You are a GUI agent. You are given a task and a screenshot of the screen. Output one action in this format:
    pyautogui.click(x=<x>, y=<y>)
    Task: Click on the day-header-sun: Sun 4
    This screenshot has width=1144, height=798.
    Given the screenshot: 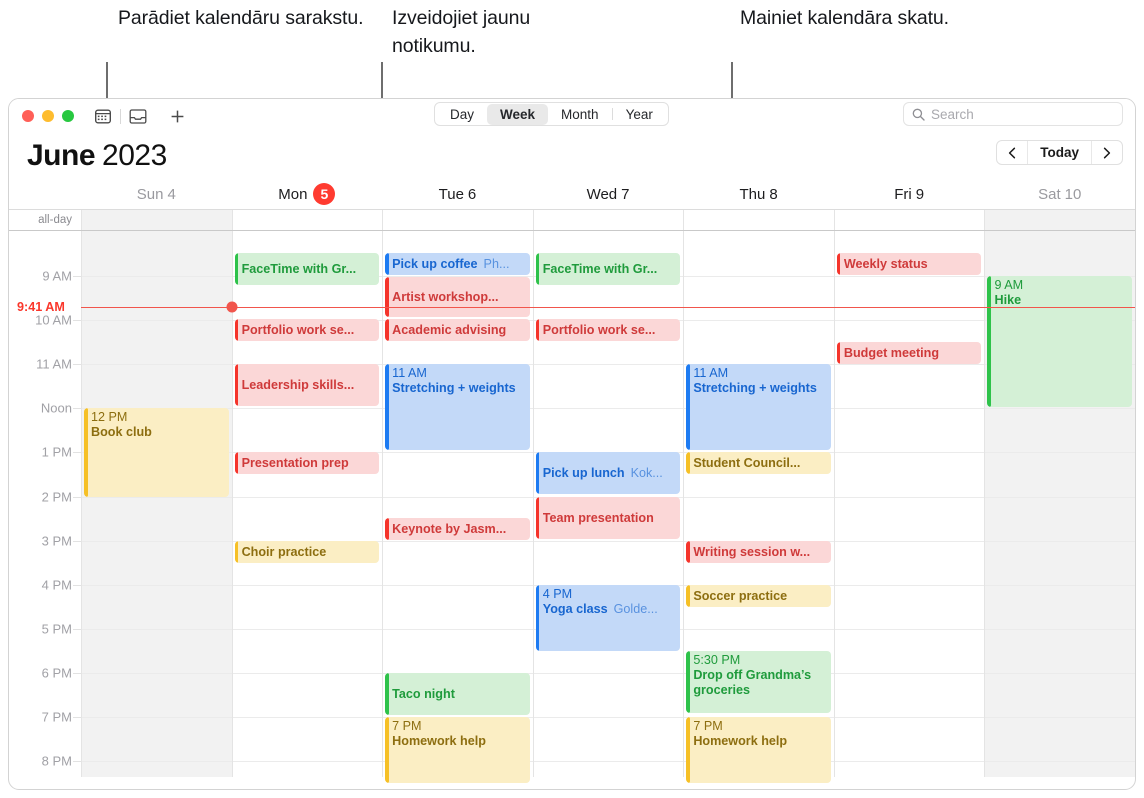 What is the action you would take?
    pyautogui.click(x=156, y=194)
    